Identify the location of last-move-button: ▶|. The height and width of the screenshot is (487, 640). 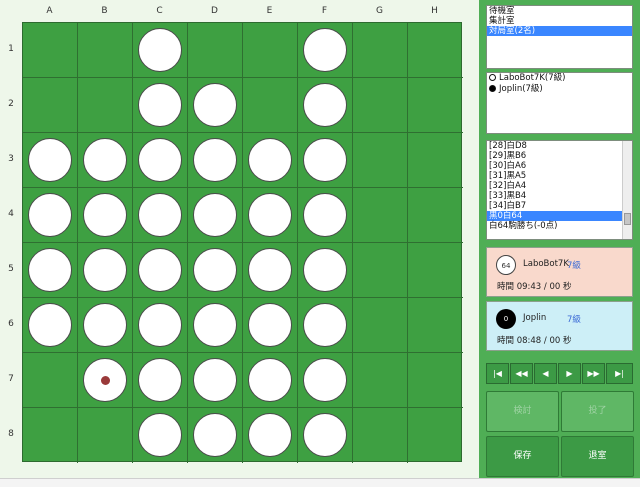
(619, 373).